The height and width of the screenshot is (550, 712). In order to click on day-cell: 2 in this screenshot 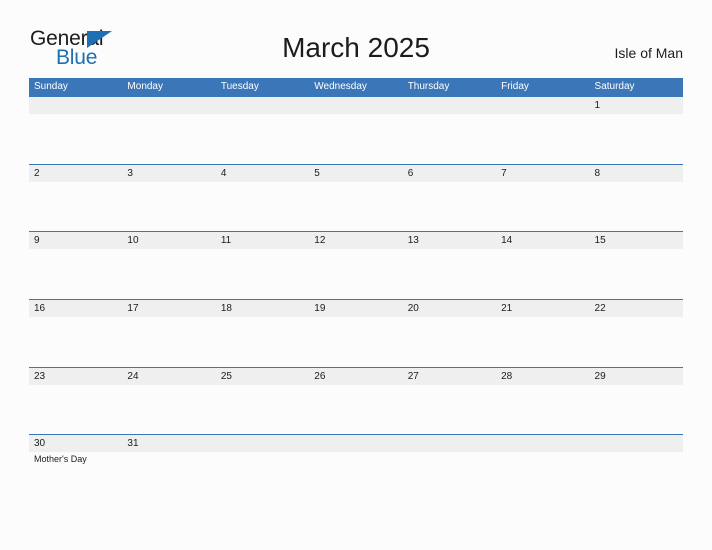, I will do `click(75, 198)`.